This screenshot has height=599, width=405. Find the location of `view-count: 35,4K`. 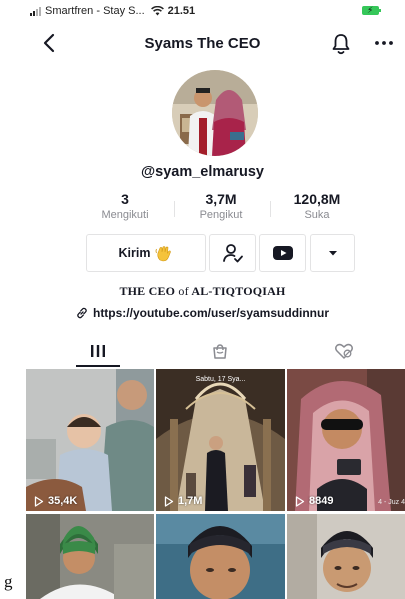

view-count: 35,4K is located at coordinates (55, 501).